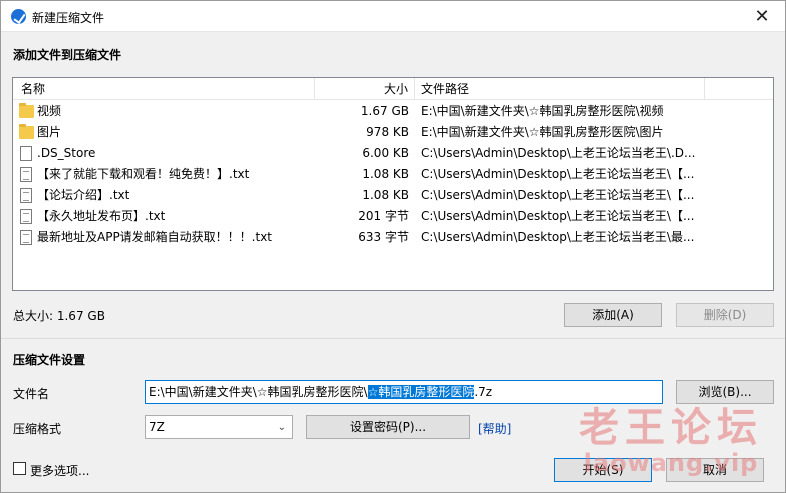 The image size is (786, 493). I want to click on filename-selected-text: ☆韩国乳房整形医院, so click(421, 392).